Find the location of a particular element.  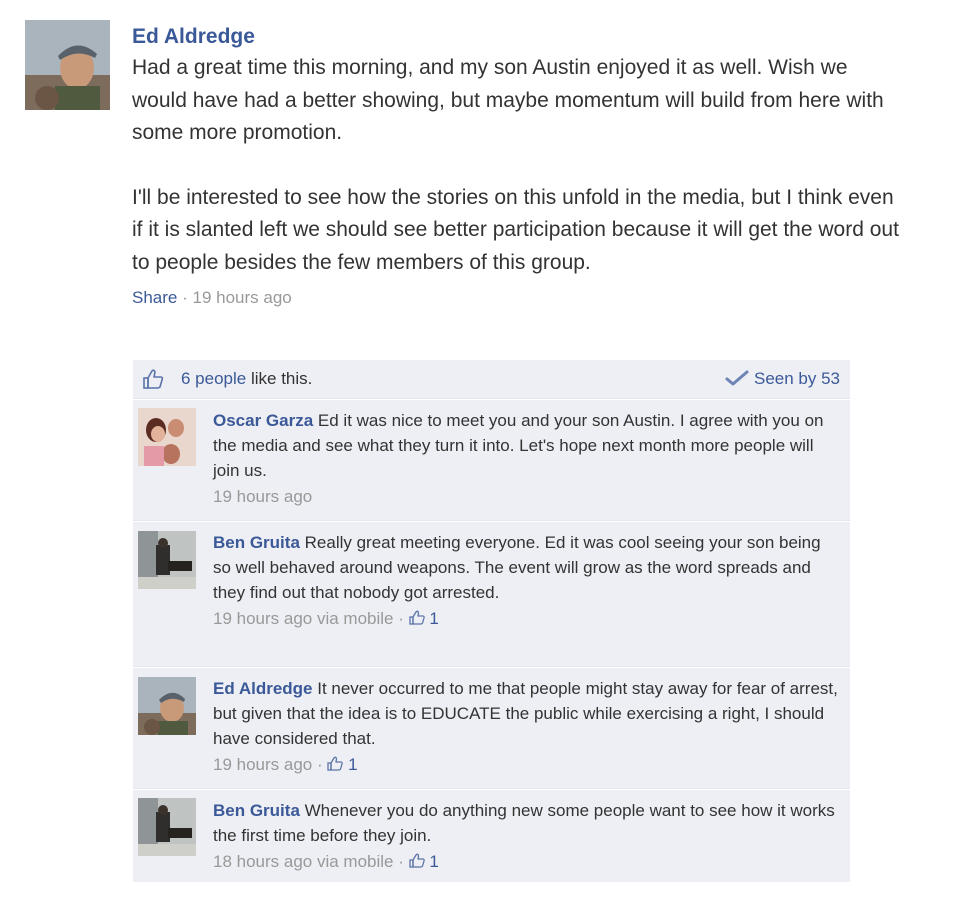

comment-meta: 19 hours ago is located at coordinates (525, 496).